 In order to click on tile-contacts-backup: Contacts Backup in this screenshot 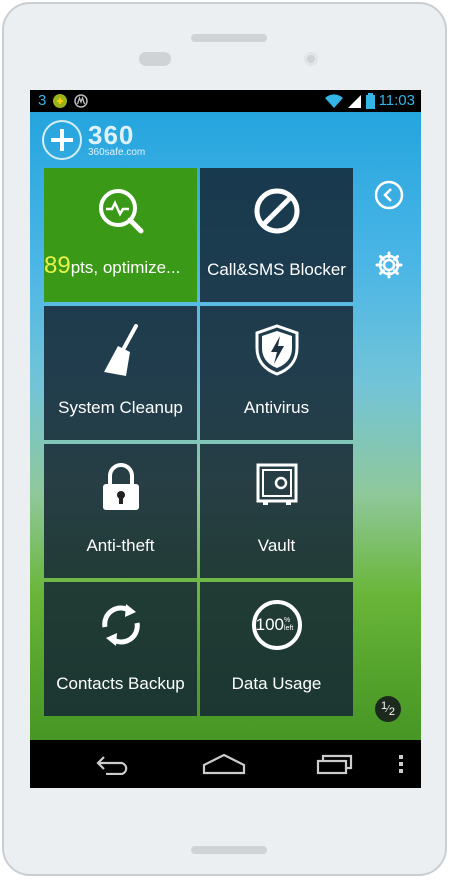, I will do `click(120, 649)`.